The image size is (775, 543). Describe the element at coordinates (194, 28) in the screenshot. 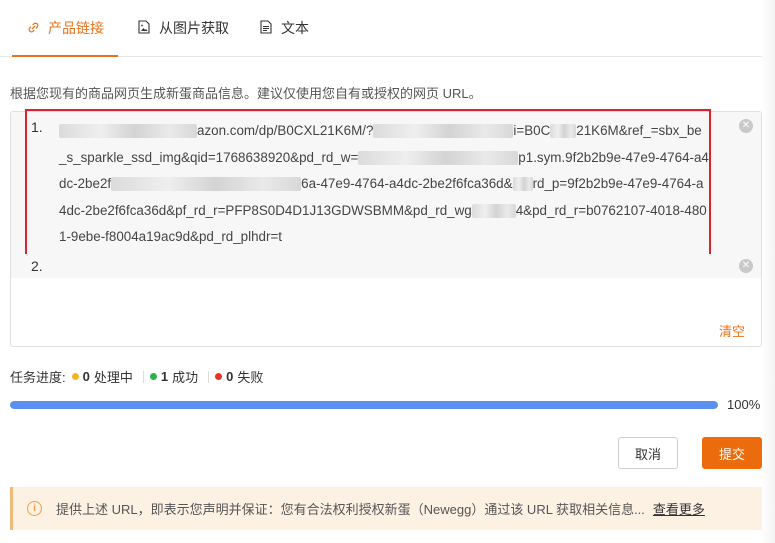

I see `tab-label: 从图片获取` at that location.